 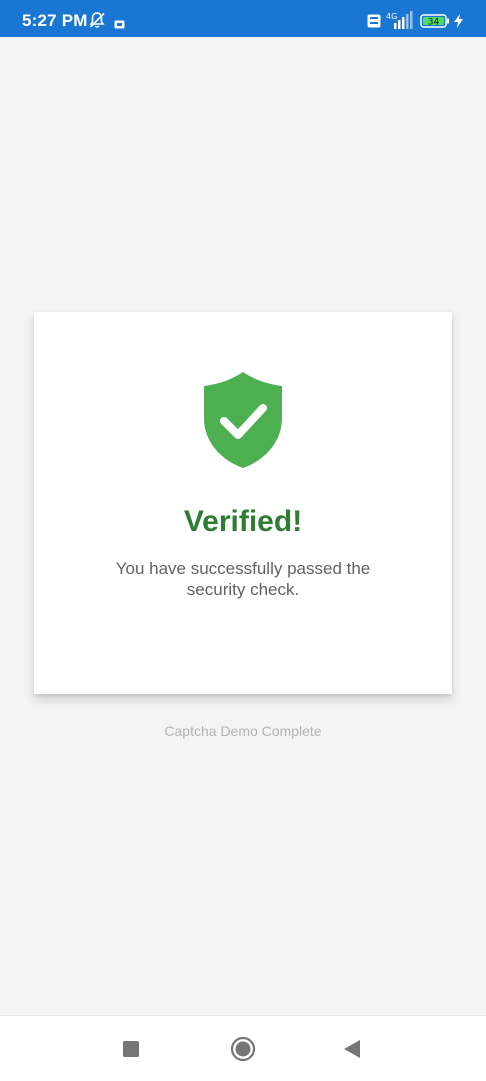 What do you see at coordinates (243, 731) in the screenshot?
I see `footer-caption: Captcha Demo Complete` at bounding box center [243, 731].